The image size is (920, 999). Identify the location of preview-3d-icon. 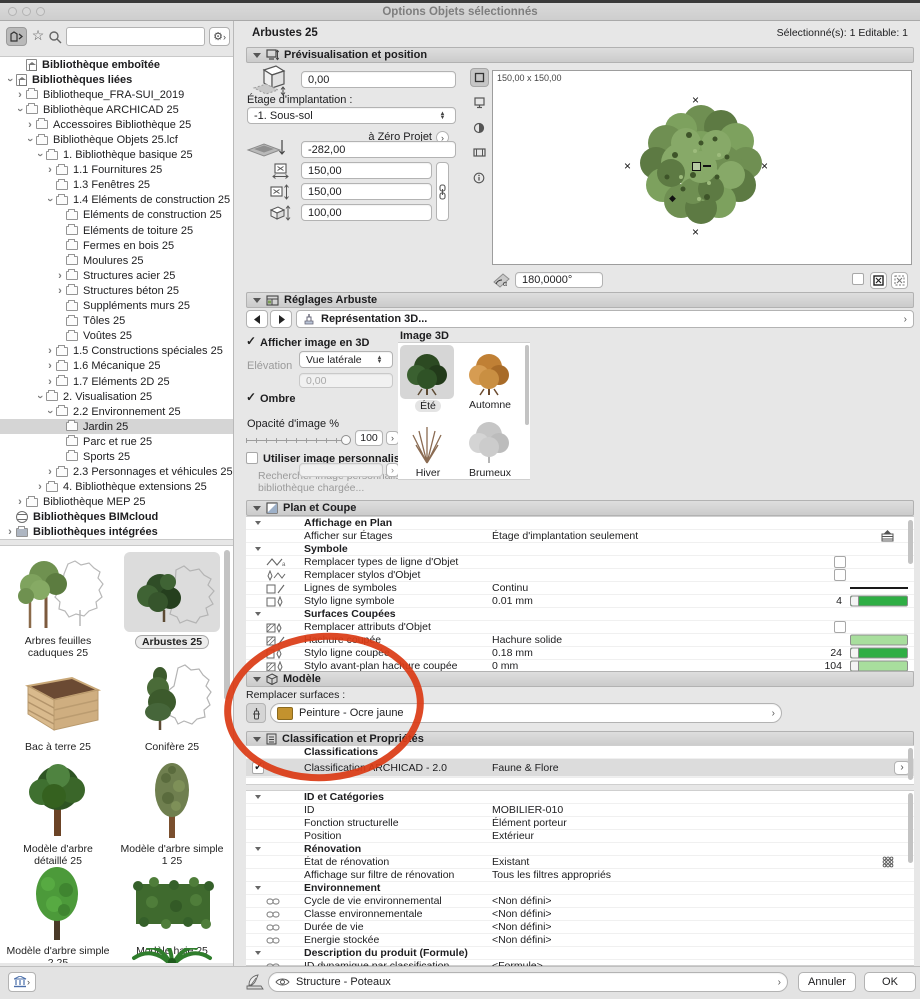
(479, 127).